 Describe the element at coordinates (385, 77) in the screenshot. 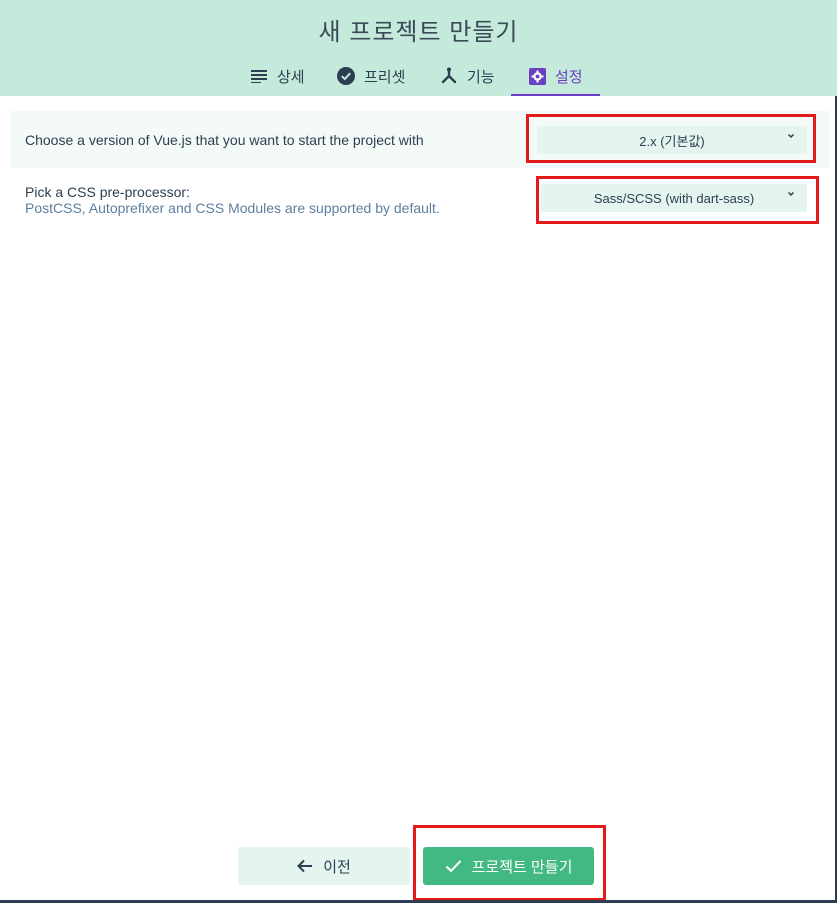

I see `tab-label: 프리셋` at that location.